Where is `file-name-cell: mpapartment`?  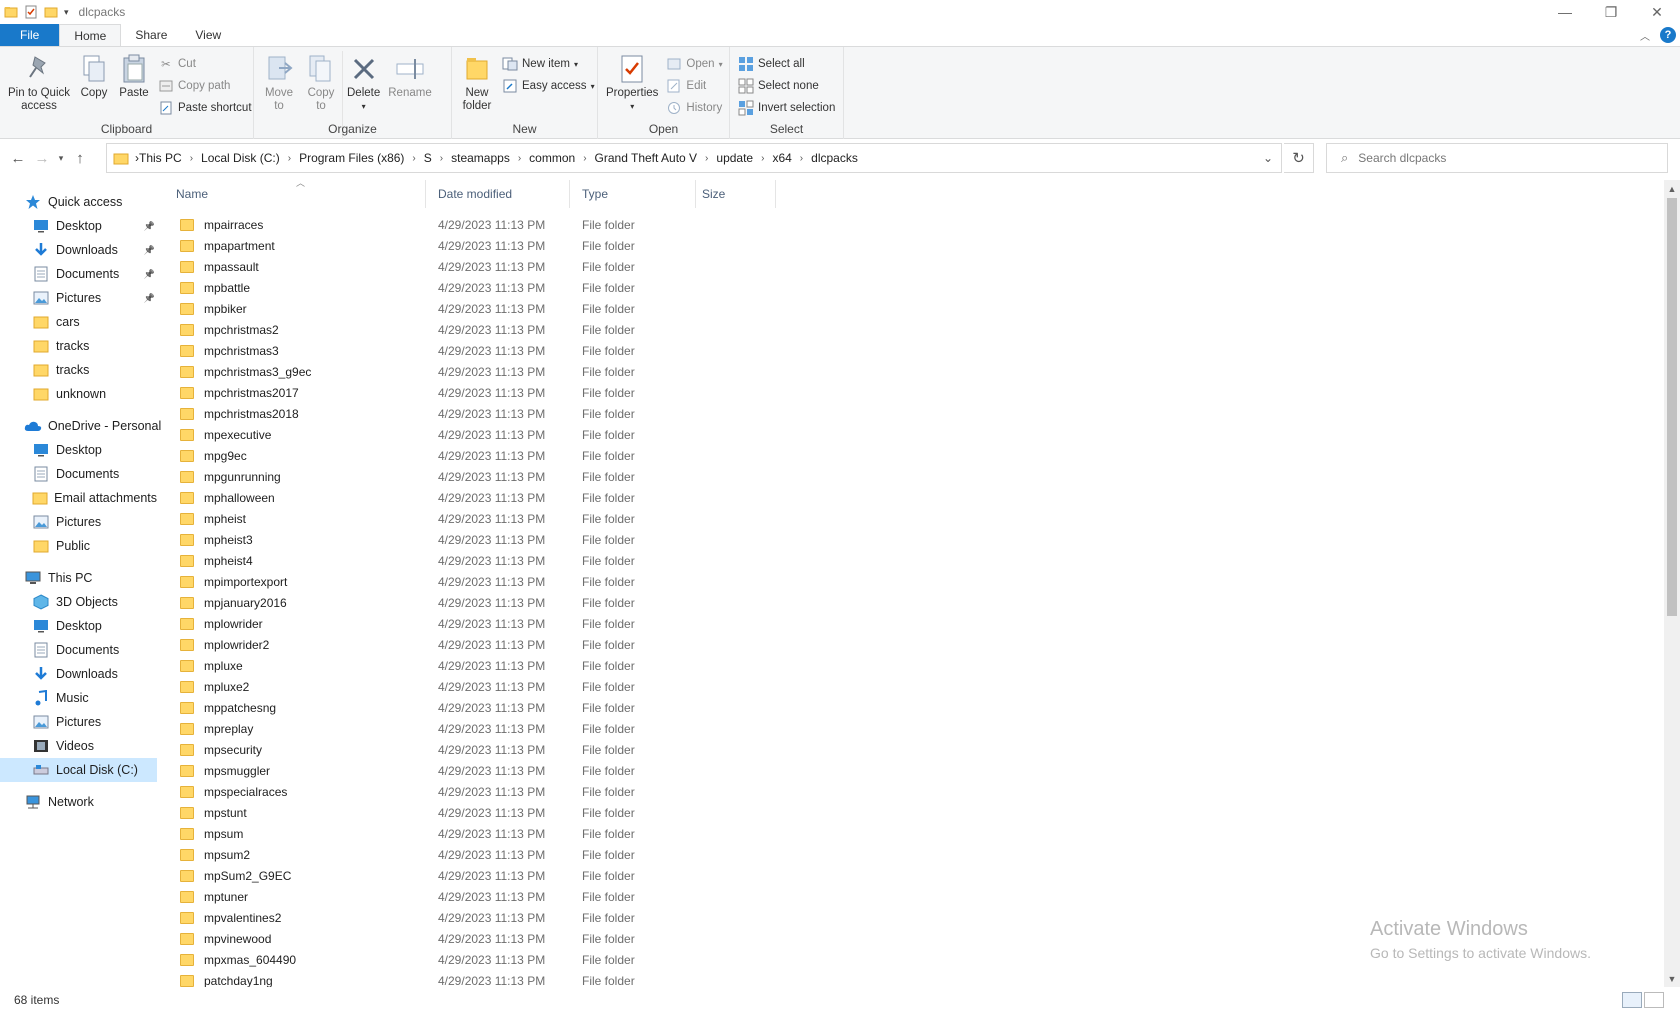 file-name-cell: mpapartment is located at coordinates (227, 246).